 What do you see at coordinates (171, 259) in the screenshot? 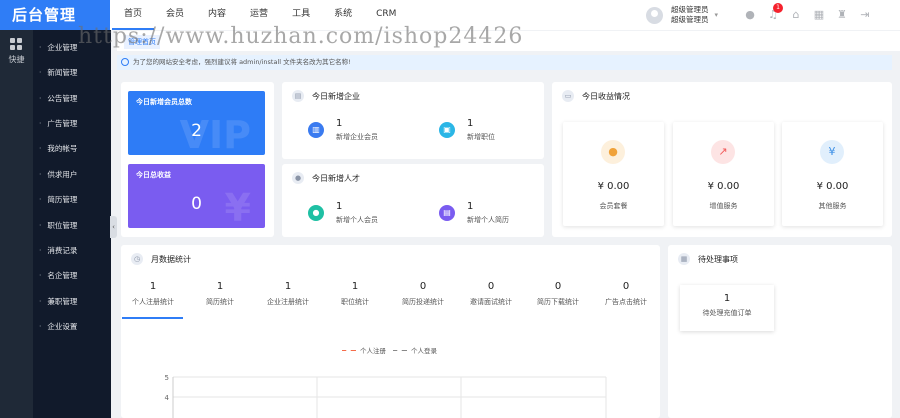
I see `card-title: 月数据统计` at bounding box center [171, 259].